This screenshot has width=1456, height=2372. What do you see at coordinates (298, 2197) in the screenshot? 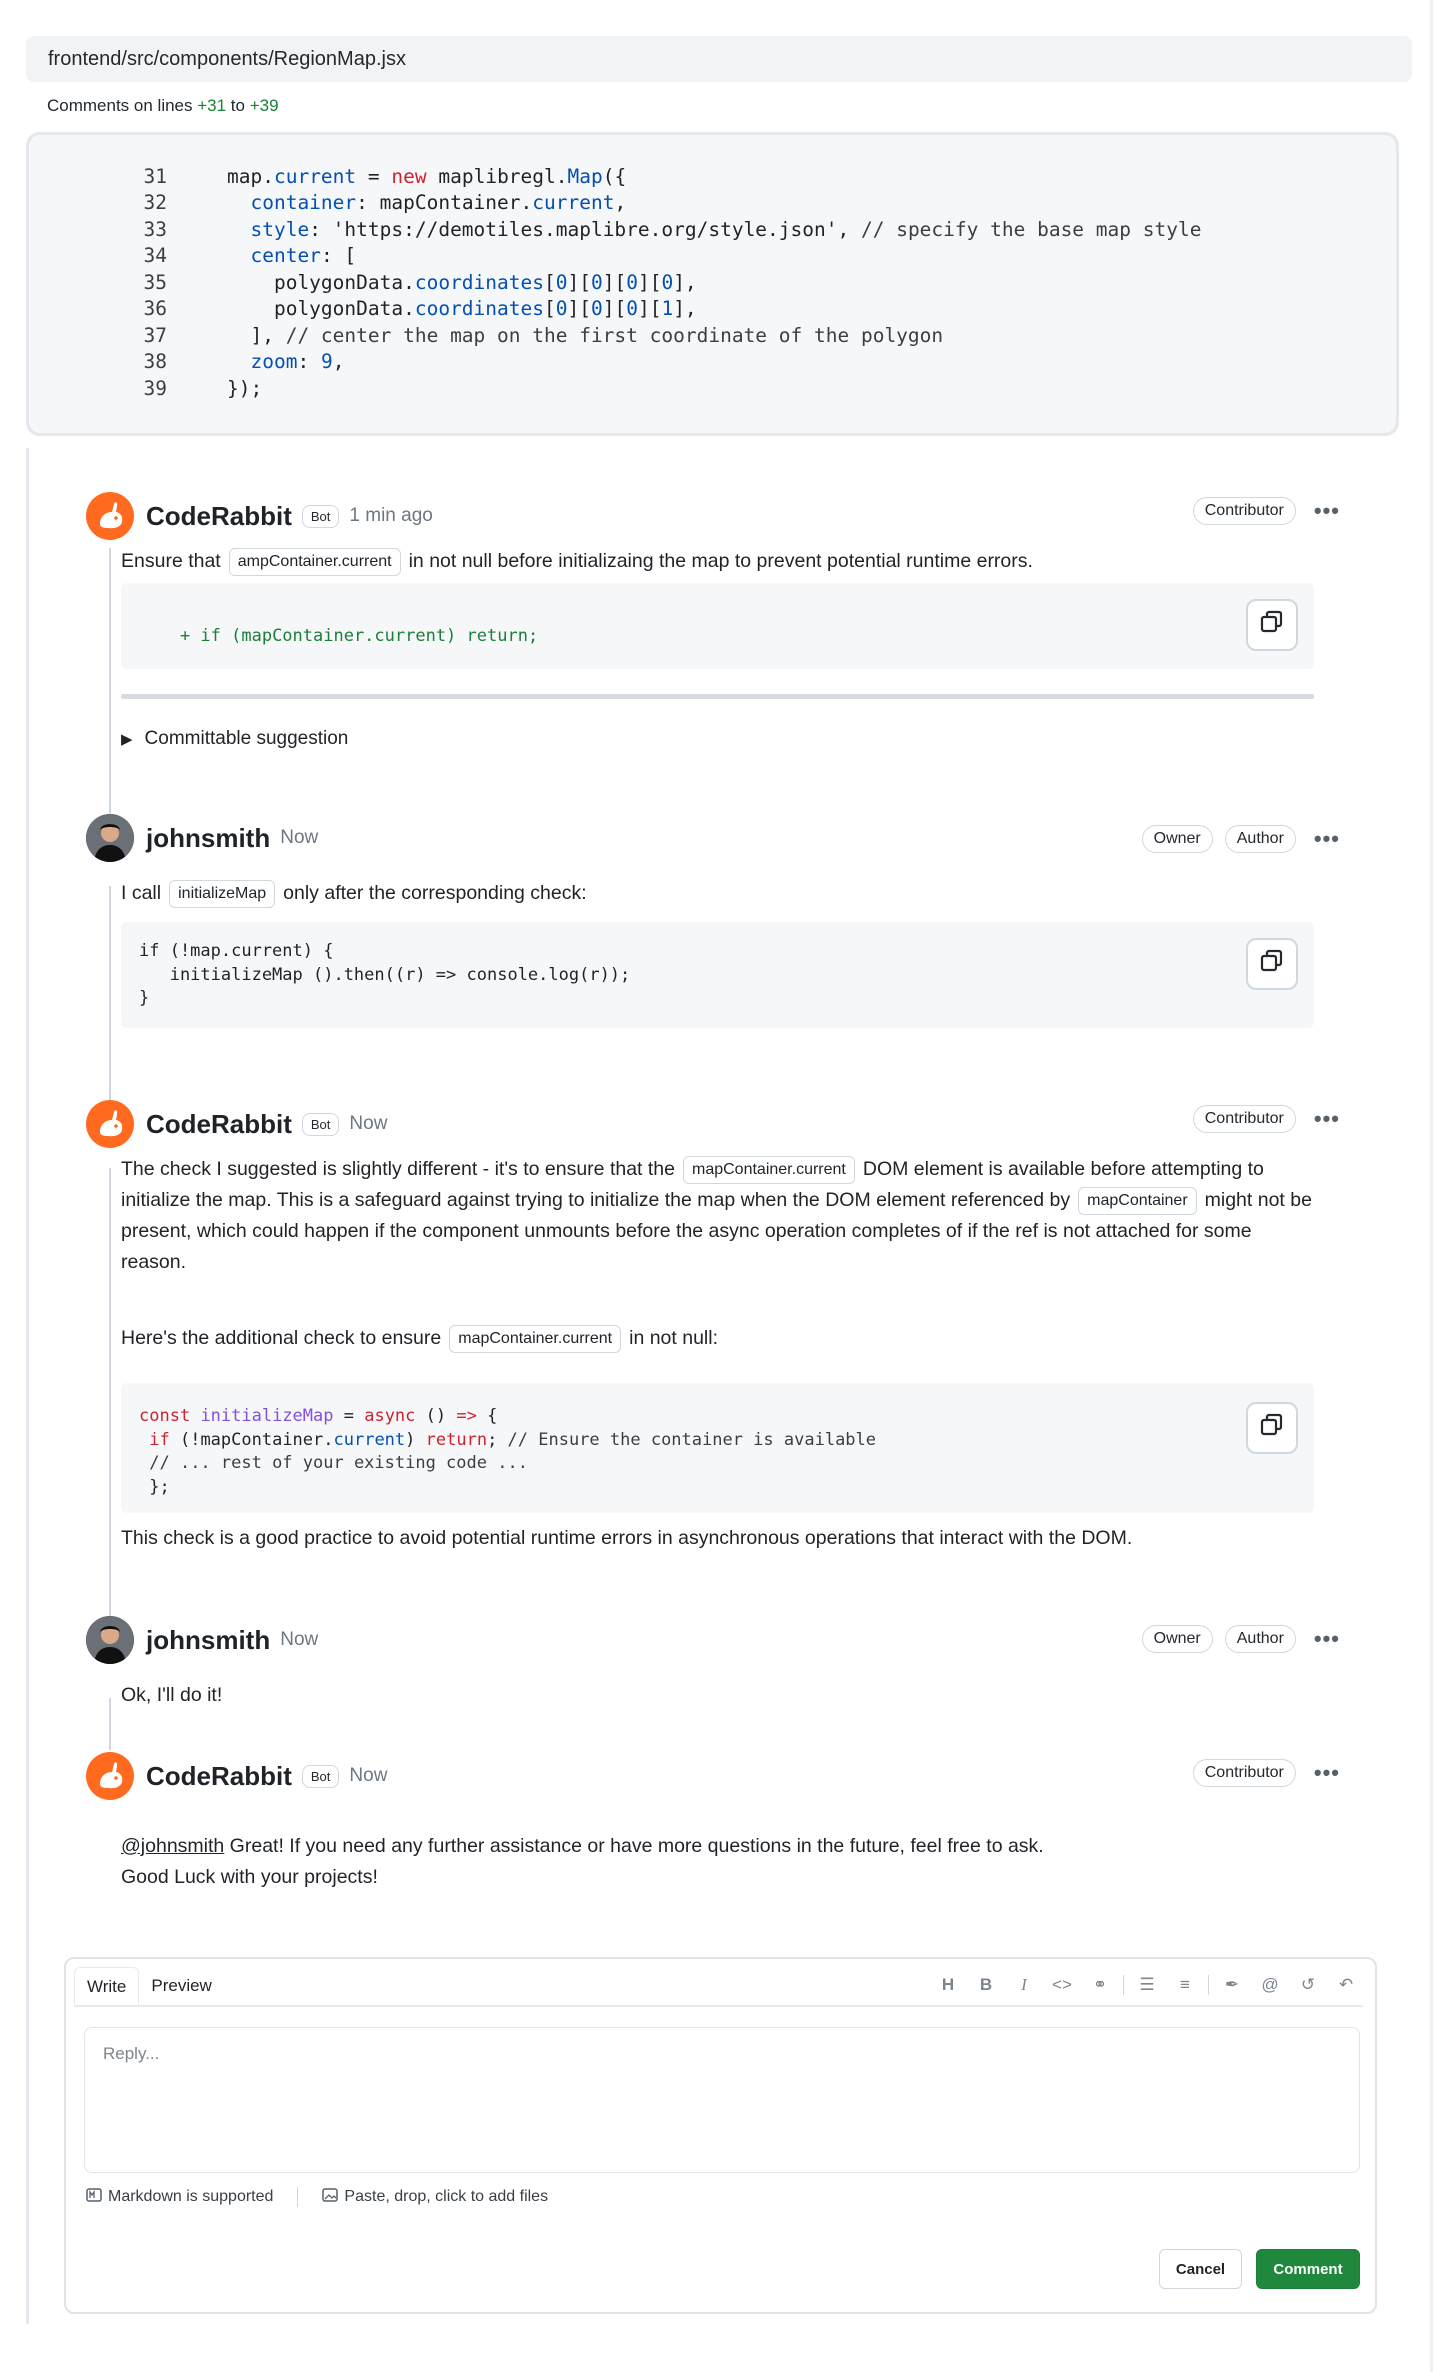
I see `hint-separator` at bounding box center [298, 2197].